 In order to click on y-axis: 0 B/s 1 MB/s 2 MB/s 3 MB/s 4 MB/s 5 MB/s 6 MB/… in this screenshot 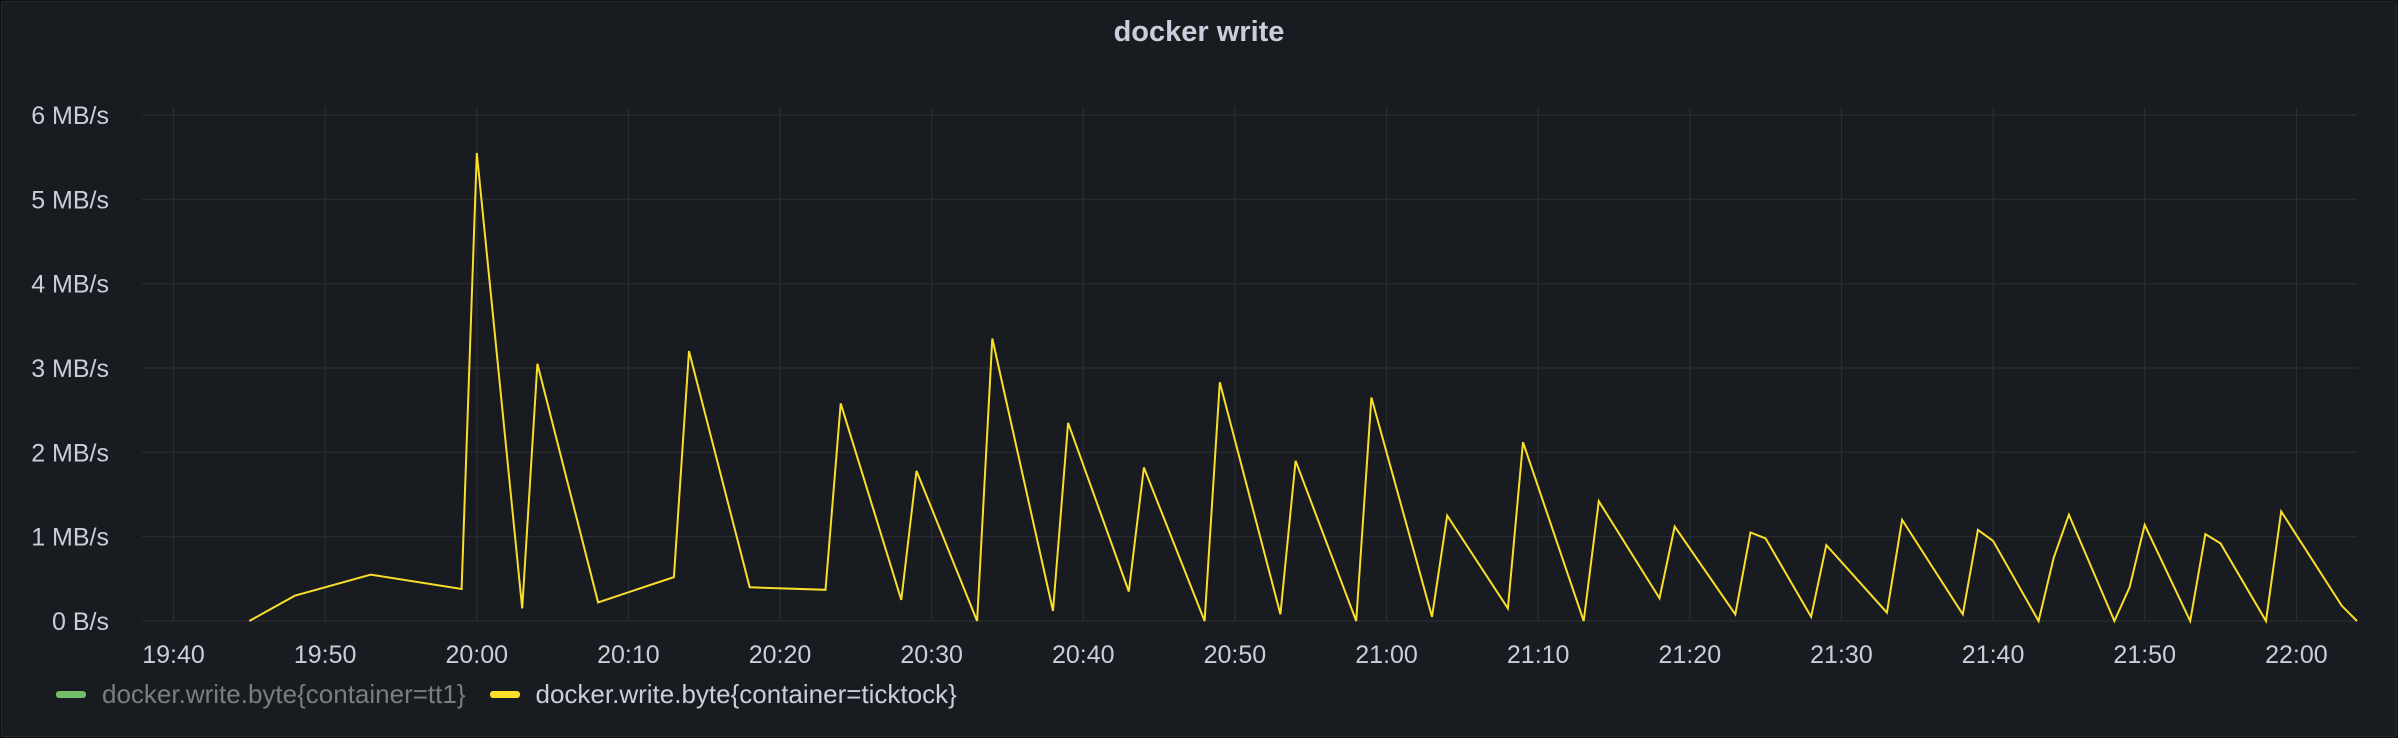, I will do `click(70, 369)`.